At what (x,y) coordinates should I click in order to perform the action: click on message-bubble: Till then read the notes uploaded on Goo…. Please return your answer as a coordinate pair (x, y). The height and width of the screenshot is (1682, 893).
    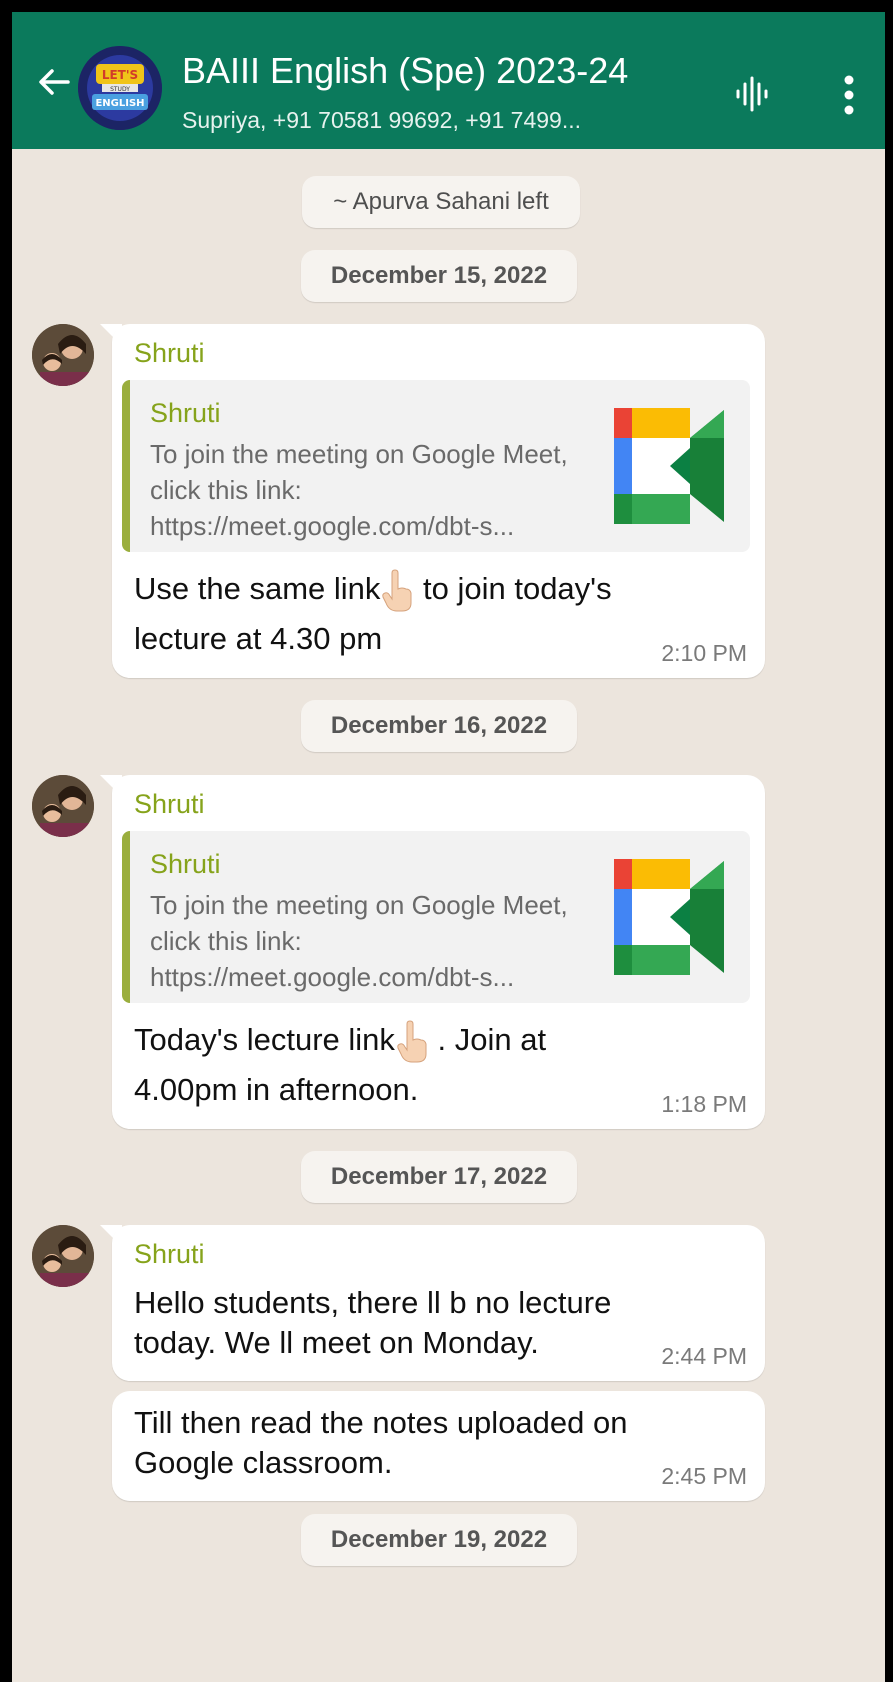
    Looking at the image, I should click on (438, 1446).